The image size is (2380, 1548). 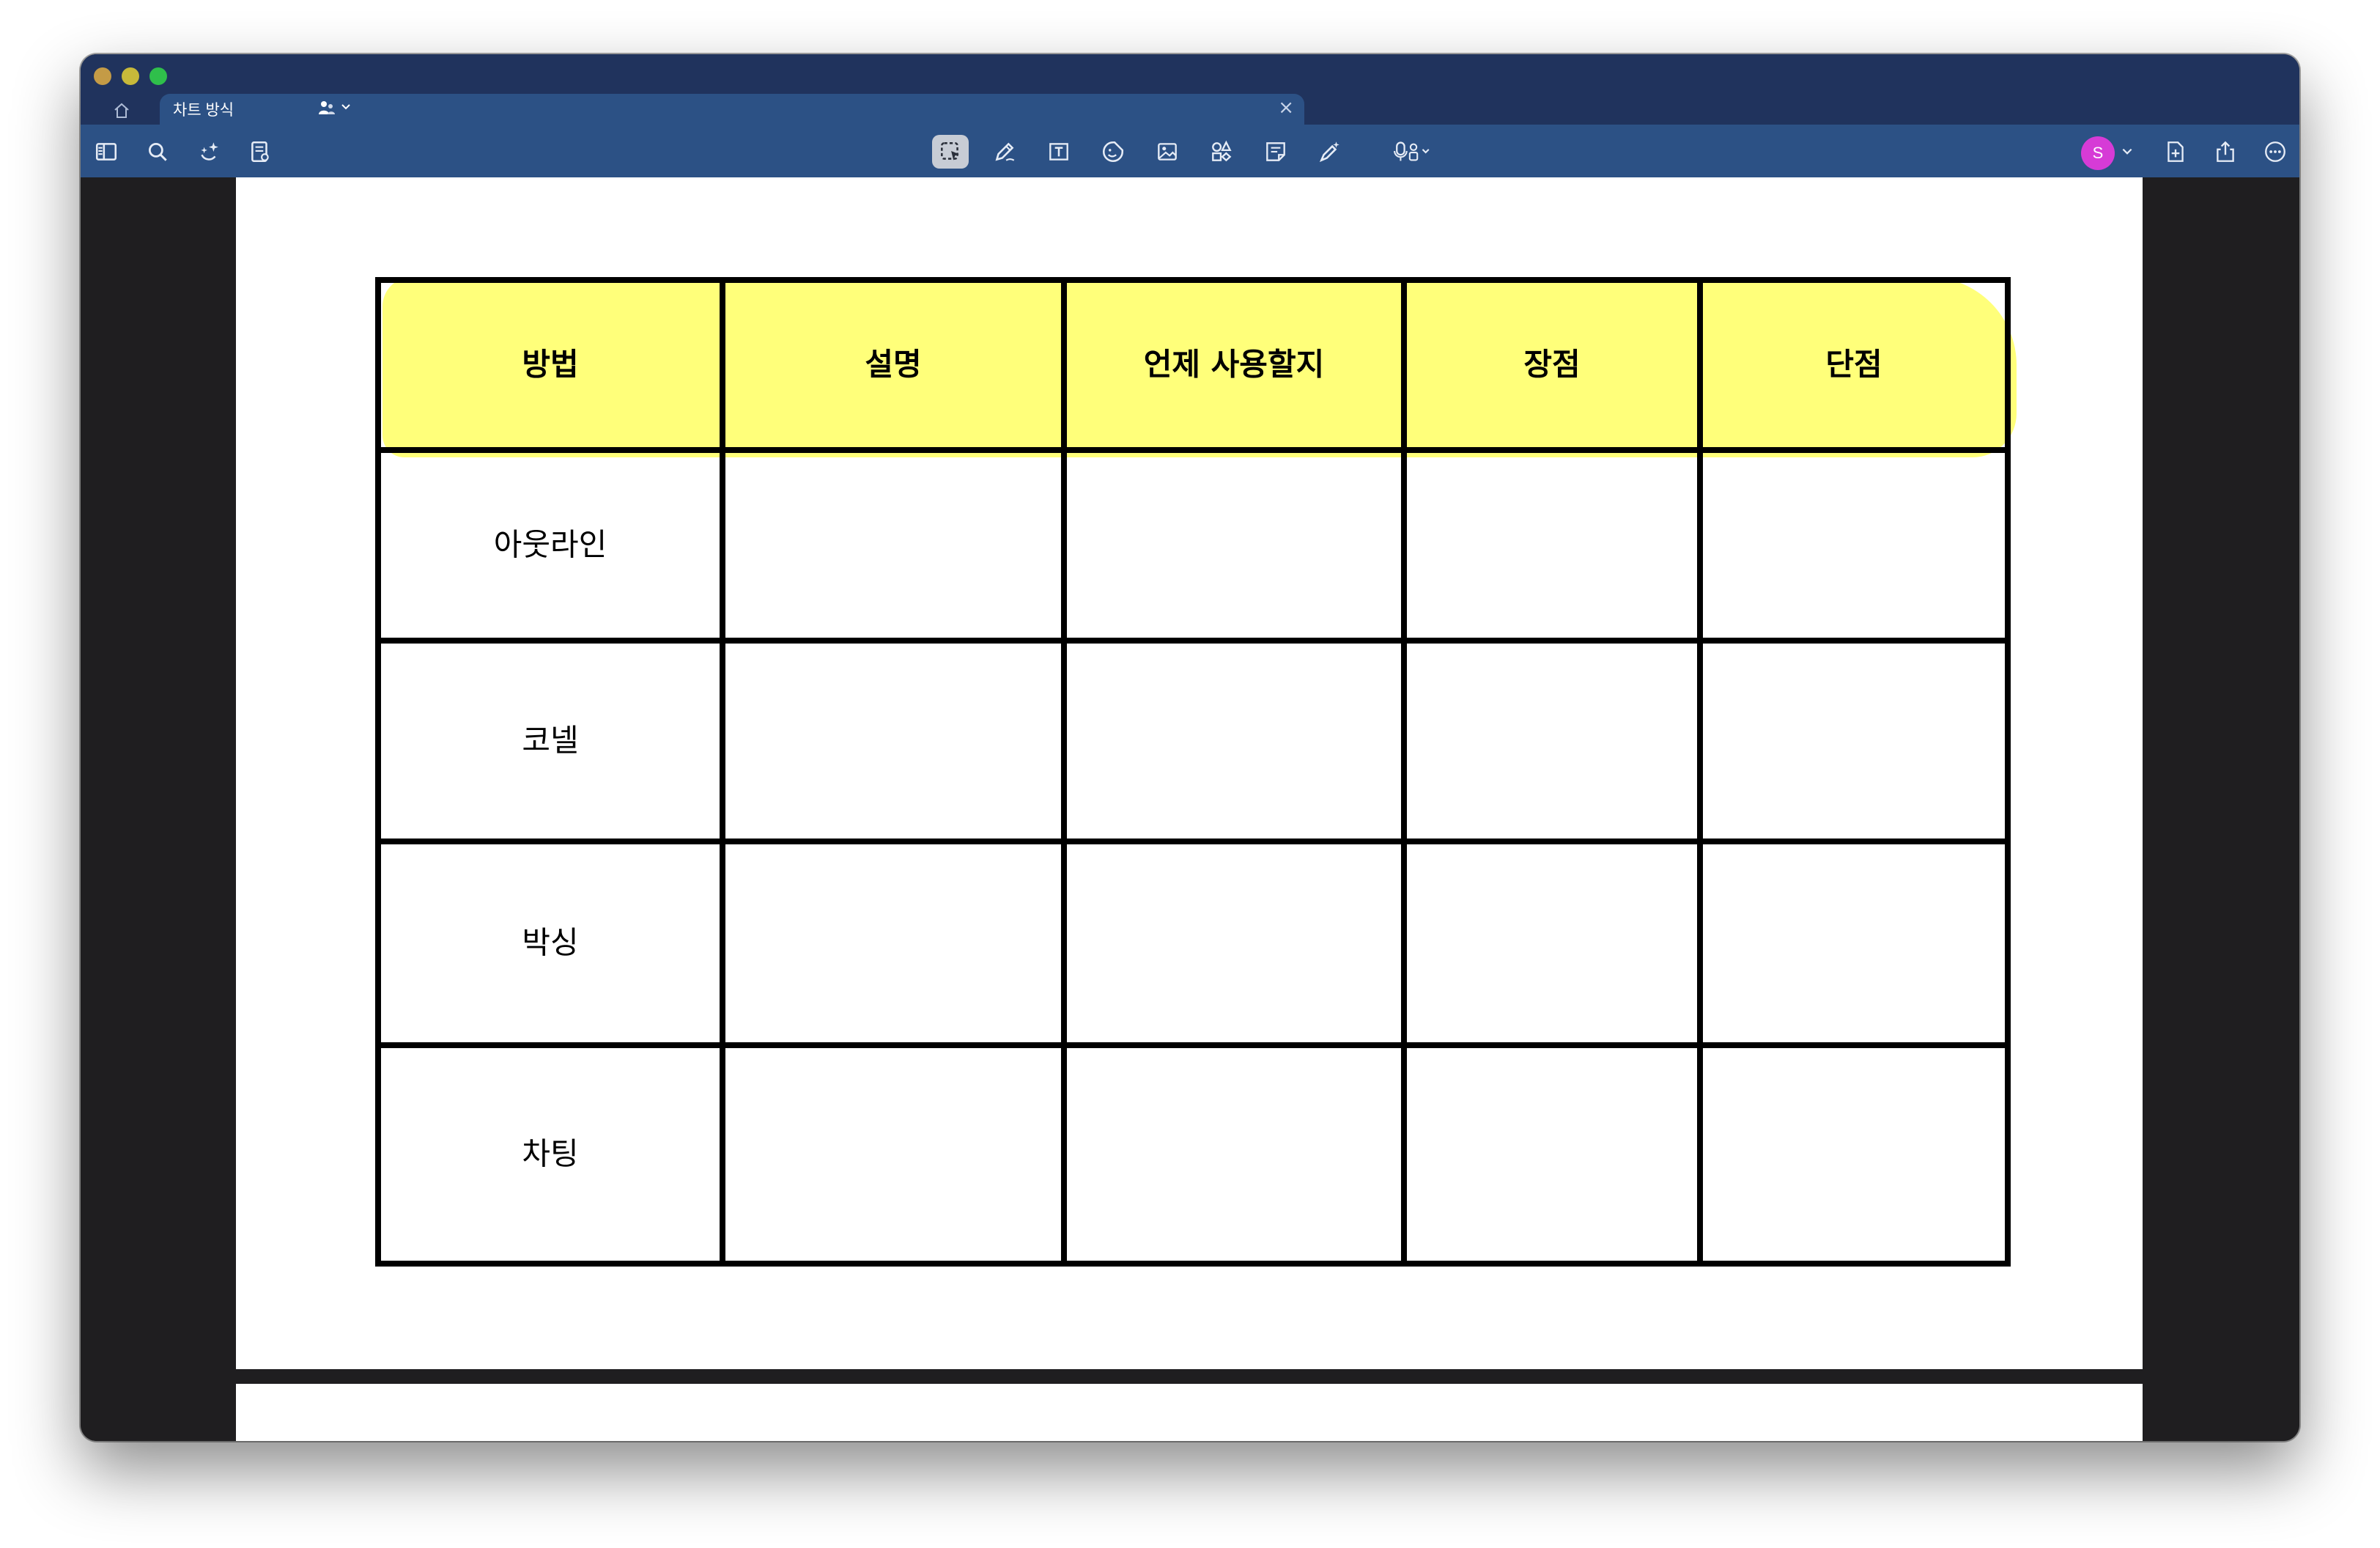 What do you see at coordinates (550, 364) in the screenshot?
I see `table-header-cell: 방법` at bounding box center [550, 364].